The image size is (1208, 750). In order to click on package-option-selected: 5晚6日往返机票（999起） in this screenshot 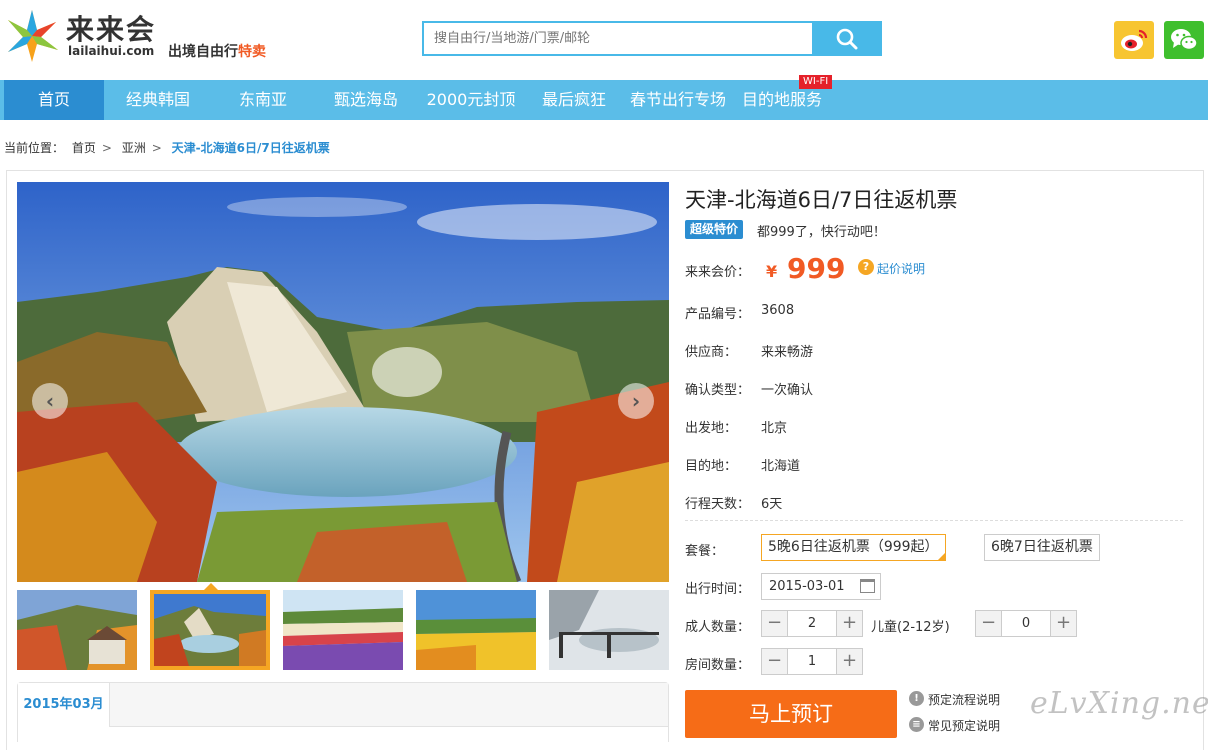, I will do `click(853, 547)`.